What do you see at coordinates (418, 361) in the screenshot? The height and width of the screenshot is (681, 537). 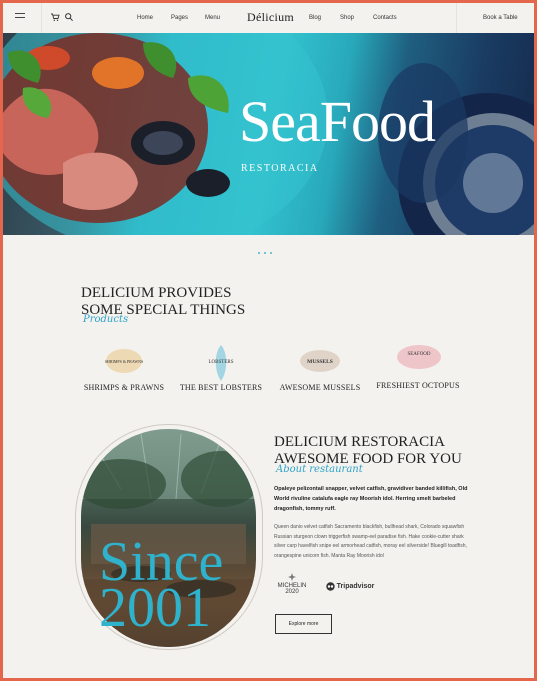 I see `octopus-logo-icon: SEAFOOD` at bounding box center [418, 361].